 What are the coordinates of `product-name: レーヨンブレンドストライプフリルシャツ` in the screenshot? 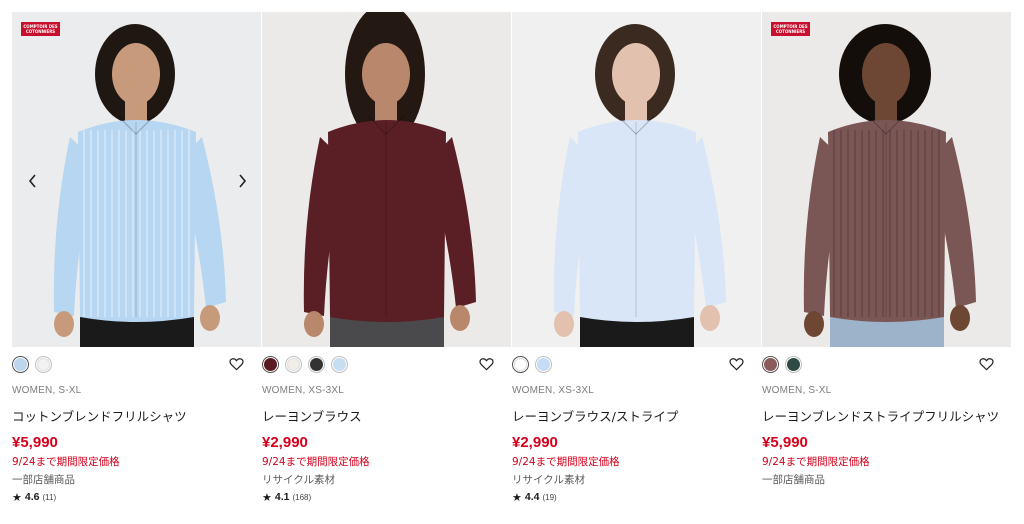 It's located at (887, 415).